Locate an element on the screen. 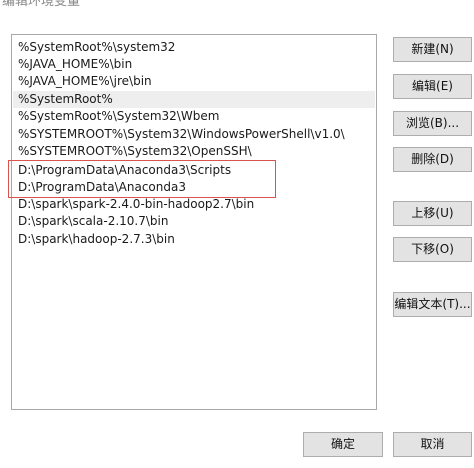 This screenshot has width=474, height=468. list-item: %SystemRoot%\System32\Wbem is located at coordinates (194, 116).